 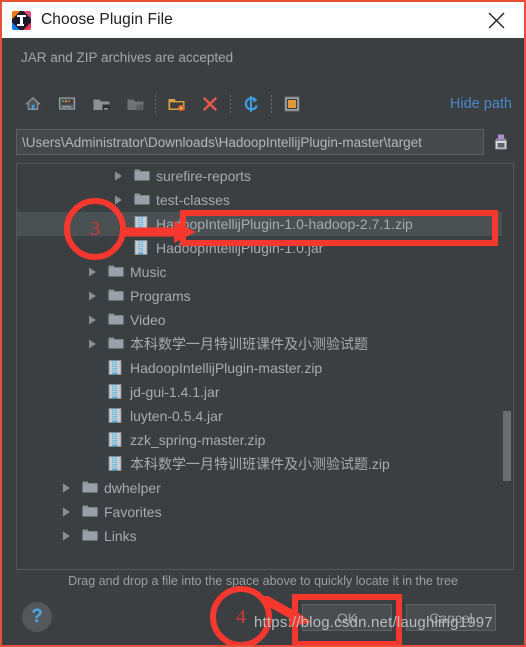 I want to click on tree-row: luyten-0.5.4.jar, so click(x=265, y=416).